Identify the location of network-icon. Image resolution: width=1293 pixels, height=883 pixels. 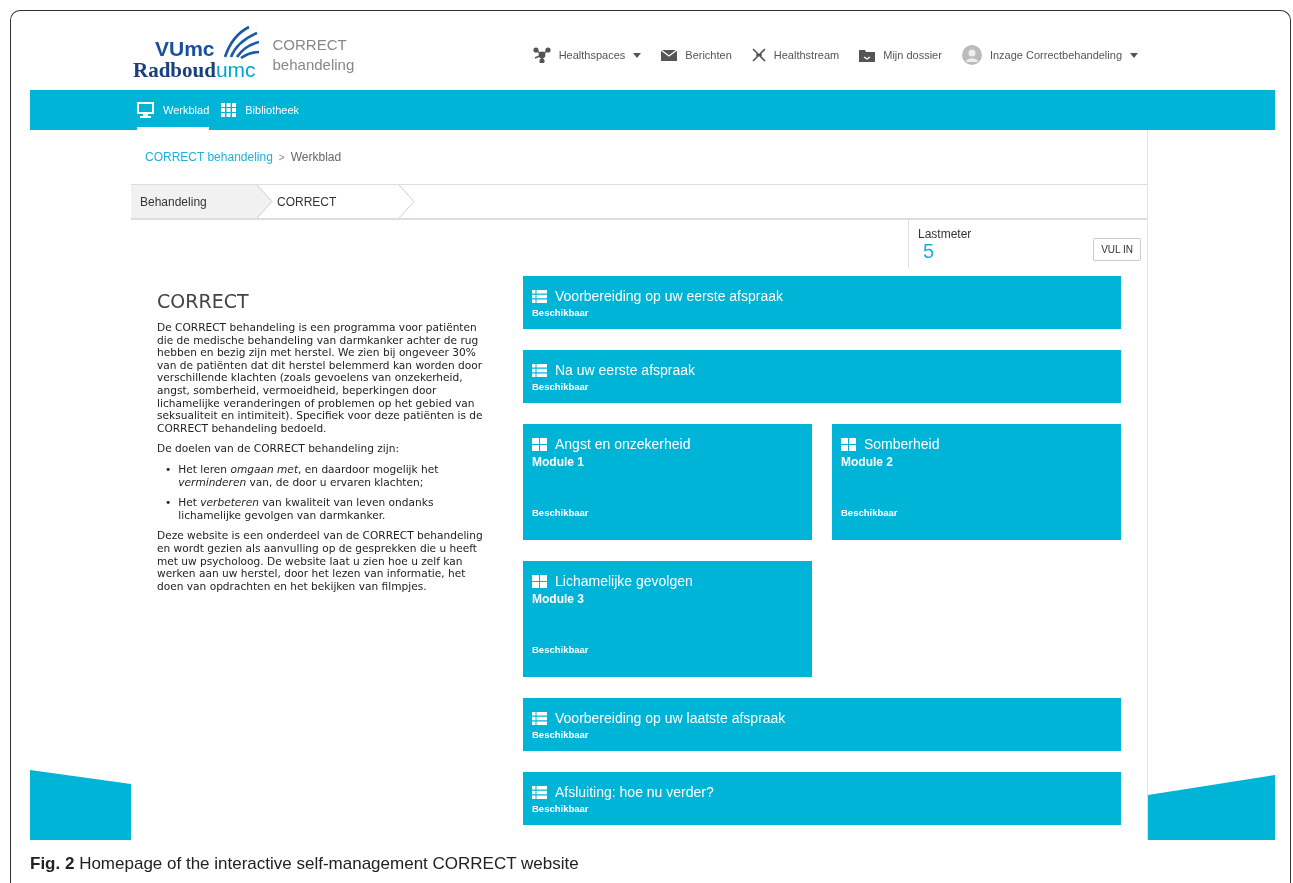
(541, 55).